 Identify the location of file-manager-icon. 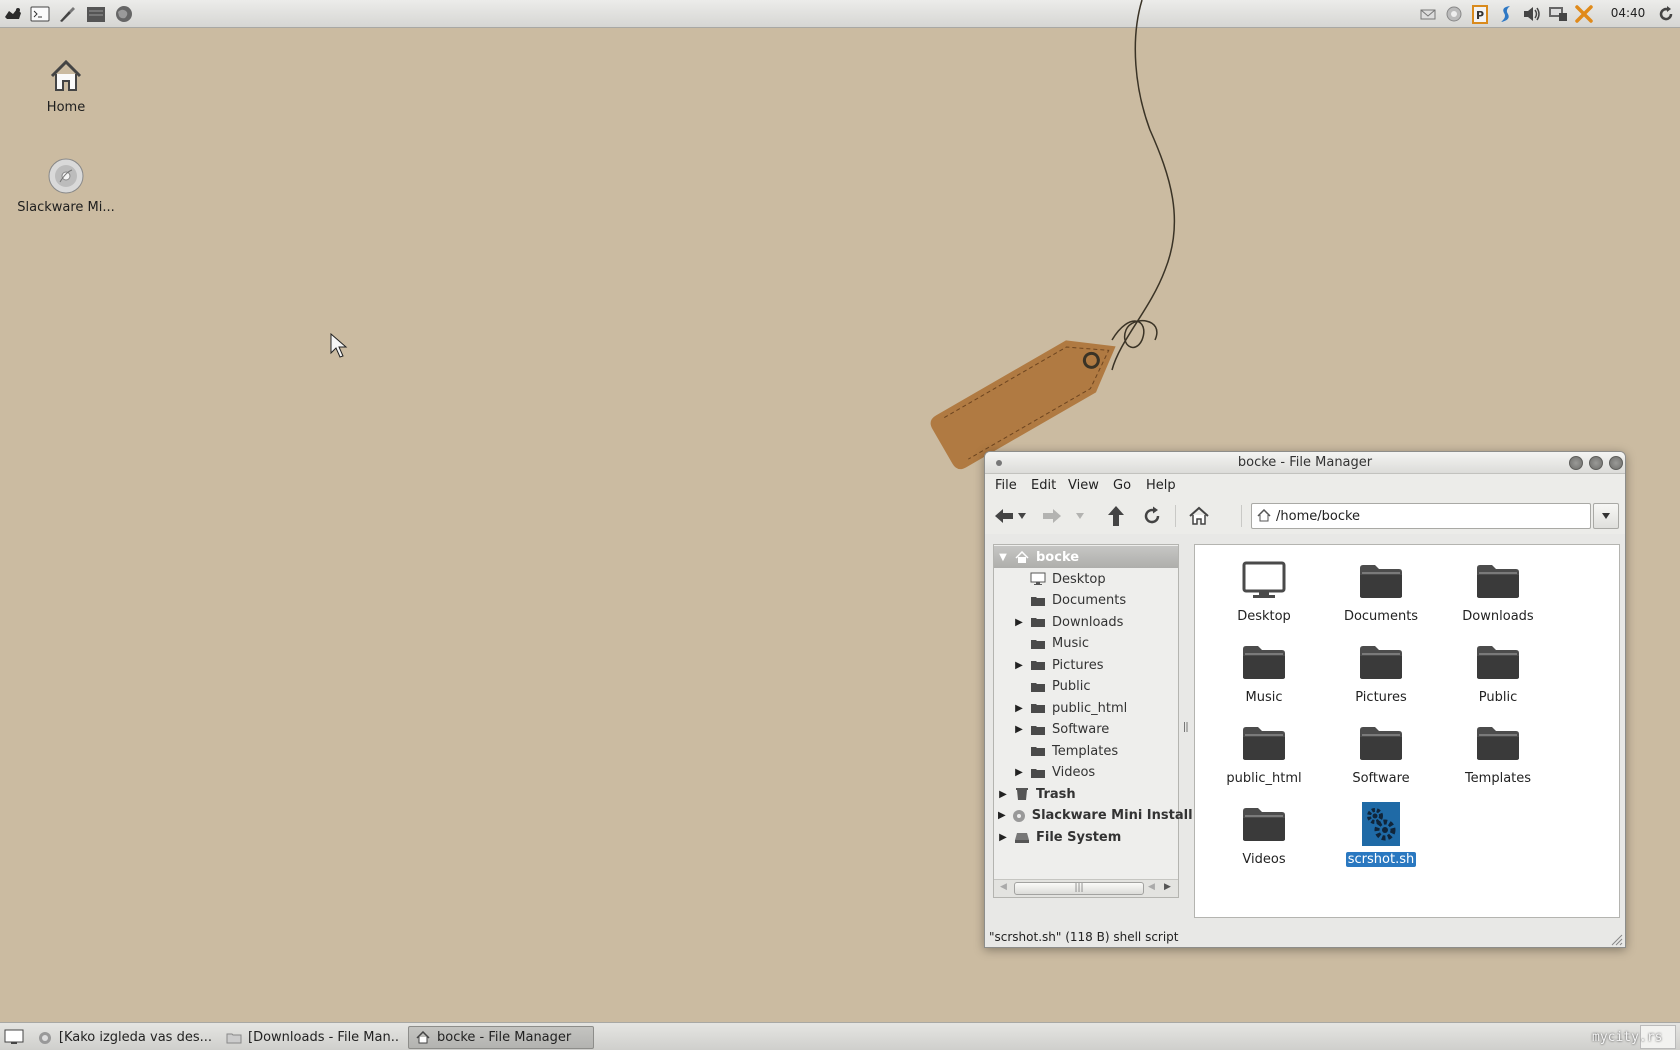
(96, 14).